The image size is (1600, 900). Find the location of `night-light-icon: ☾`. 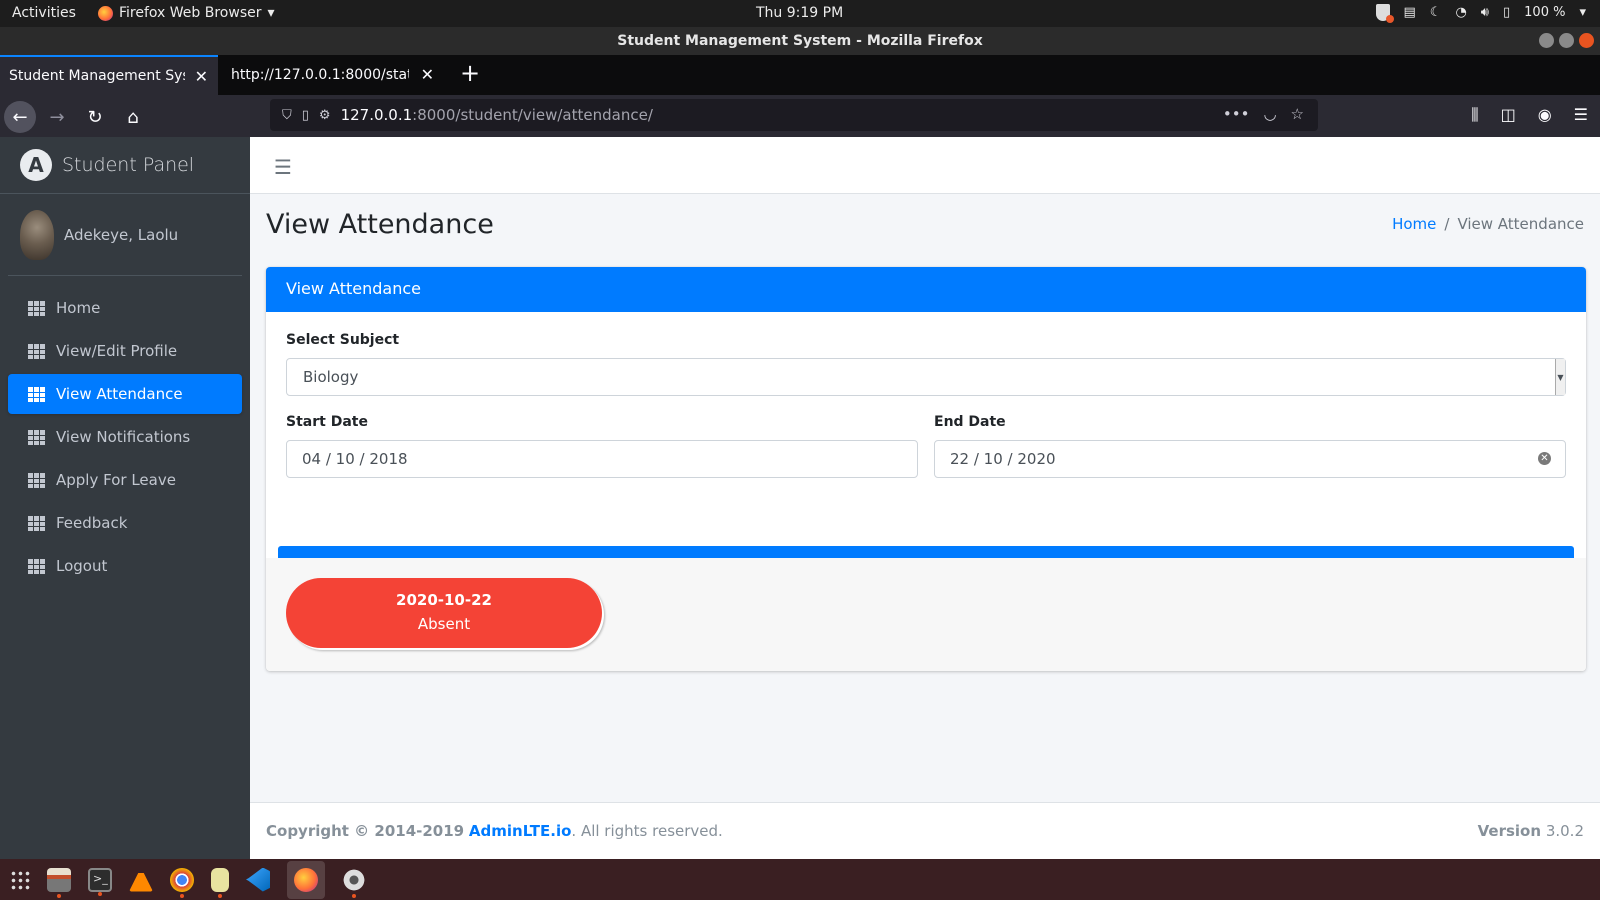

night-light-icon: ☾ is located at coordinates (1435, 12).